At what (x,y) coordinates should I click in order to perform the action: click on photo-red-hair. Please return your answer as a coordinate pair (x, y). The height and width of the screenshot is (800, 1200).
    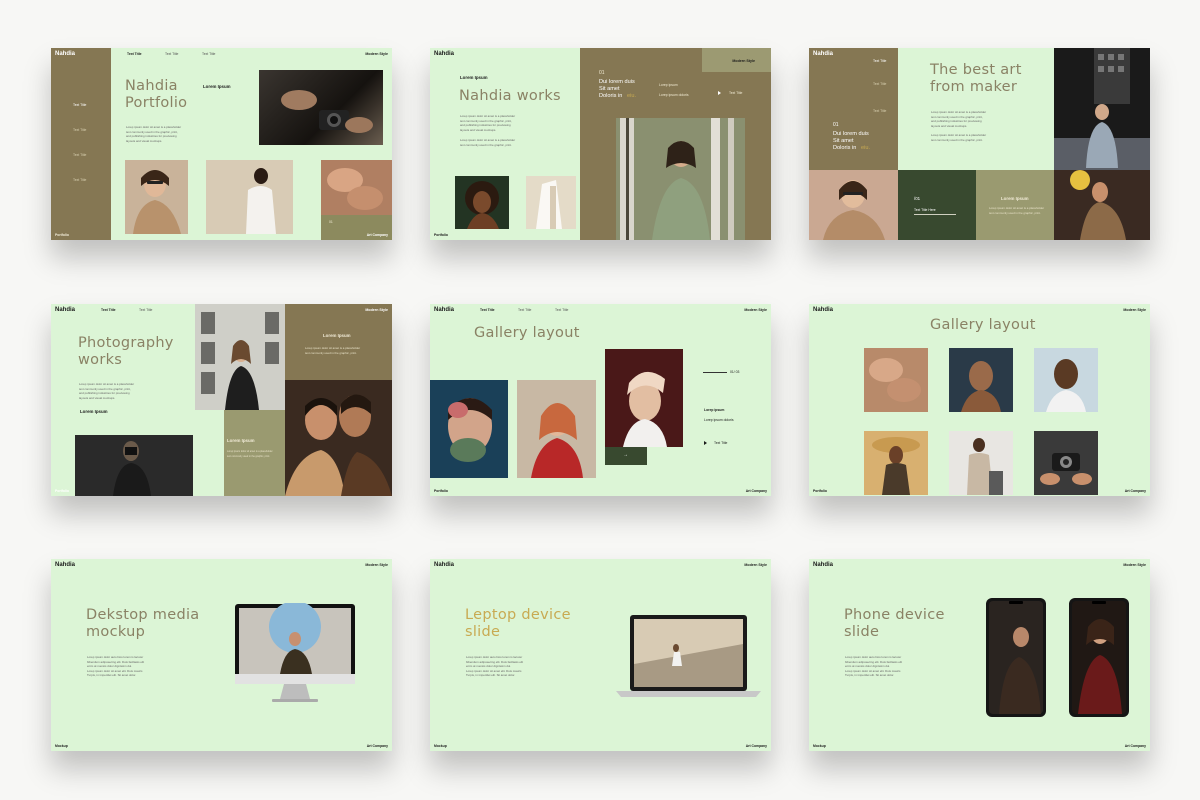
    Looking at the image, I should click on (556, 429).